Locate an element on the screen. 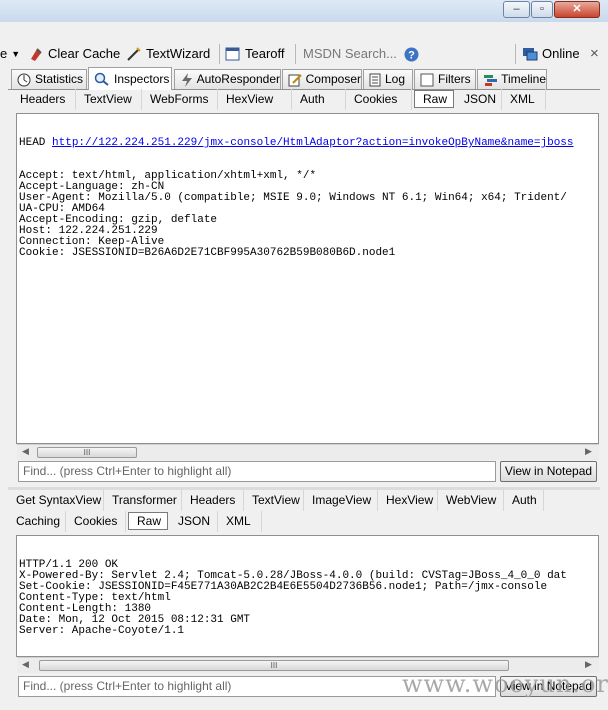  window-titlebar: – ▫ ✕ is located at coordinates (304, 11).